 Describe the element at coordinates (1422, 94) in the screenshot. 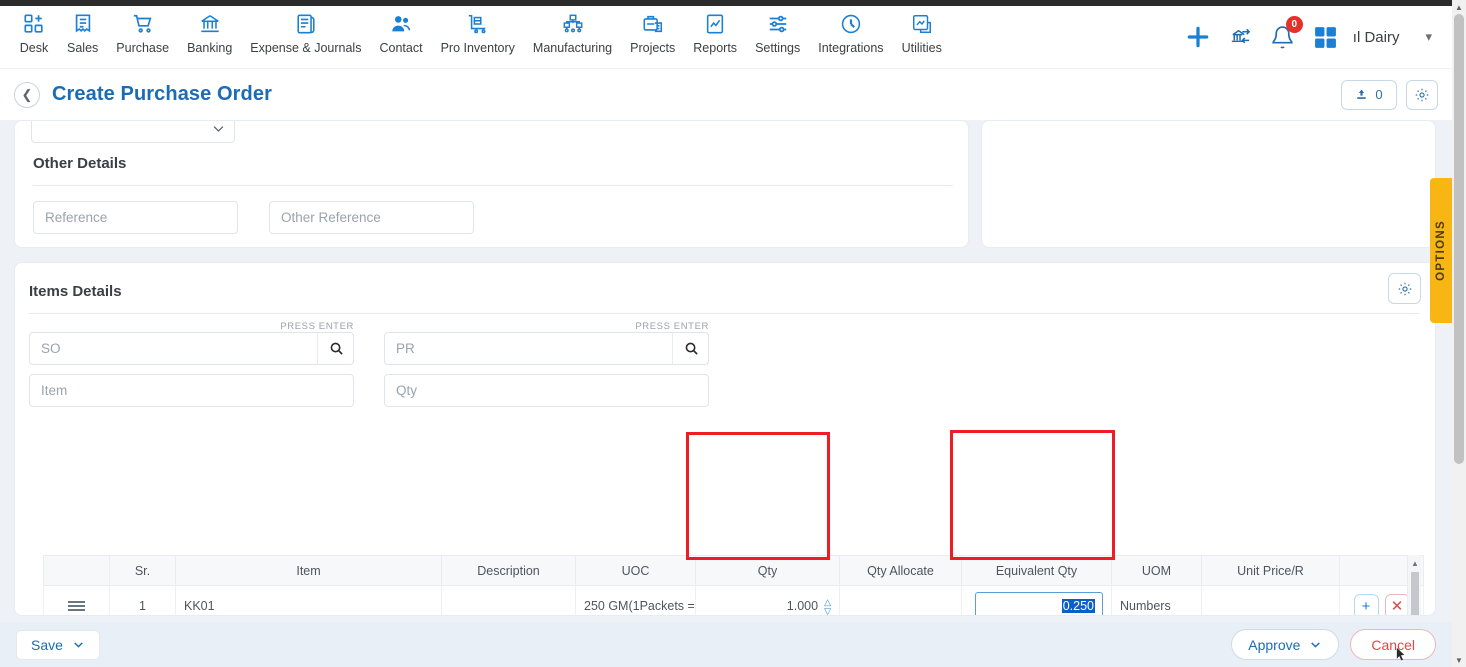

I see `page-settings-button` at that location.